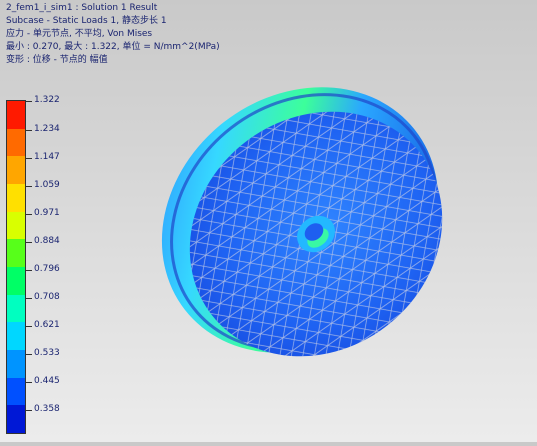 This screenshot has width=537, height=446. What do you see at coordinates (47, 213) in the screenshot?
I see `legend-value: 0.971` at bounding box center [47, 213].